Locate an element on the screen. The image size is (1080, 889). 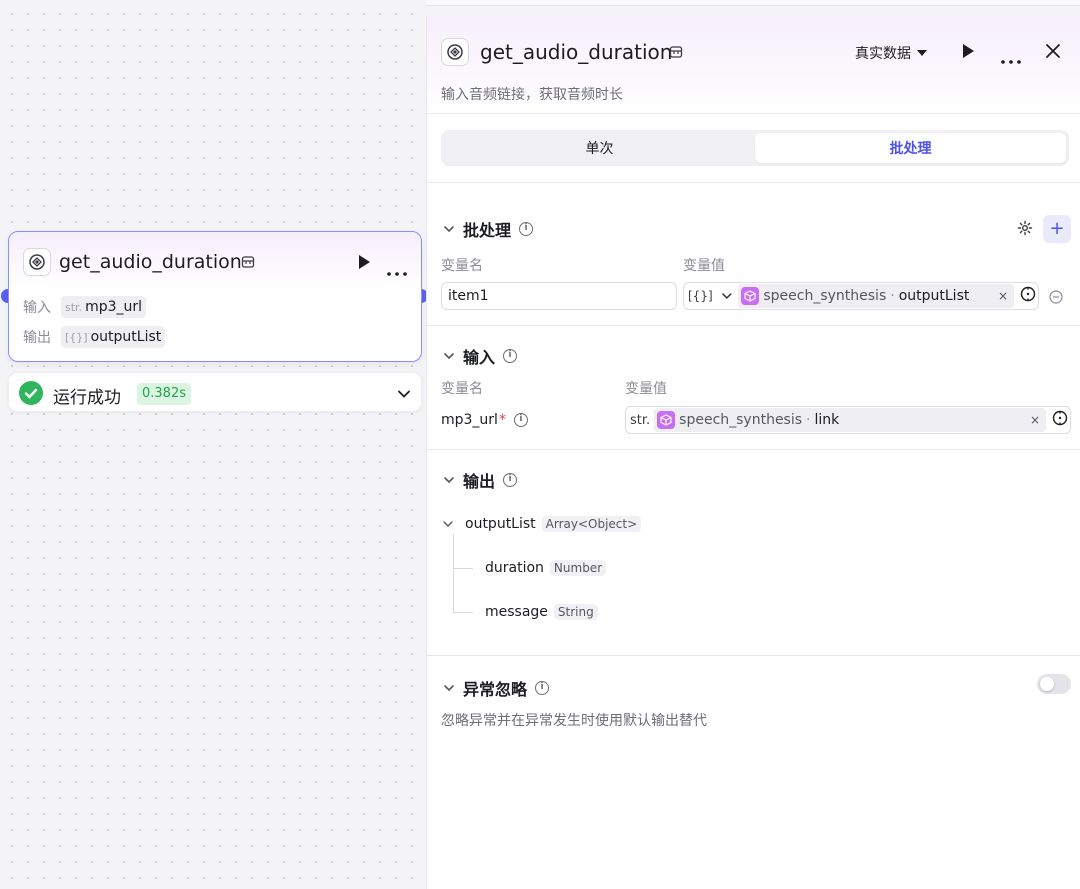
reference-chip: speech_synthesis · outputList × is located at coordinates (876, 296).